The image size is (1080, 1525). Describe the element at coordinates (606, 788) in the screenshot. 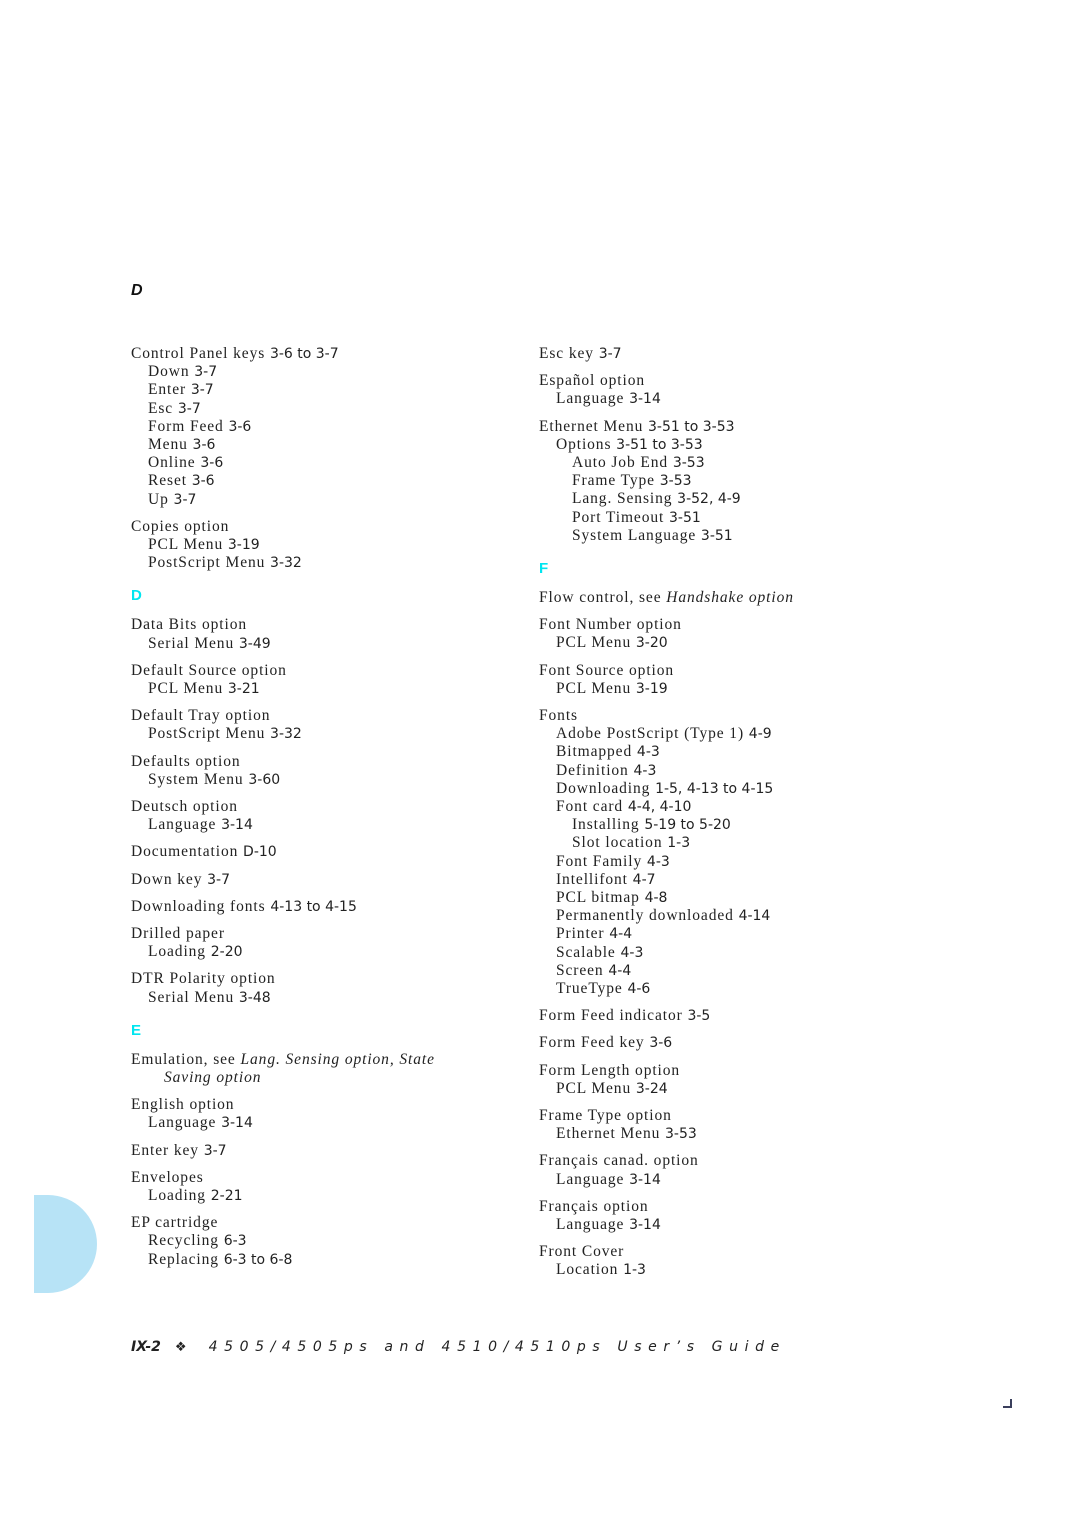

I see `entry-term: Downloading` at that location.